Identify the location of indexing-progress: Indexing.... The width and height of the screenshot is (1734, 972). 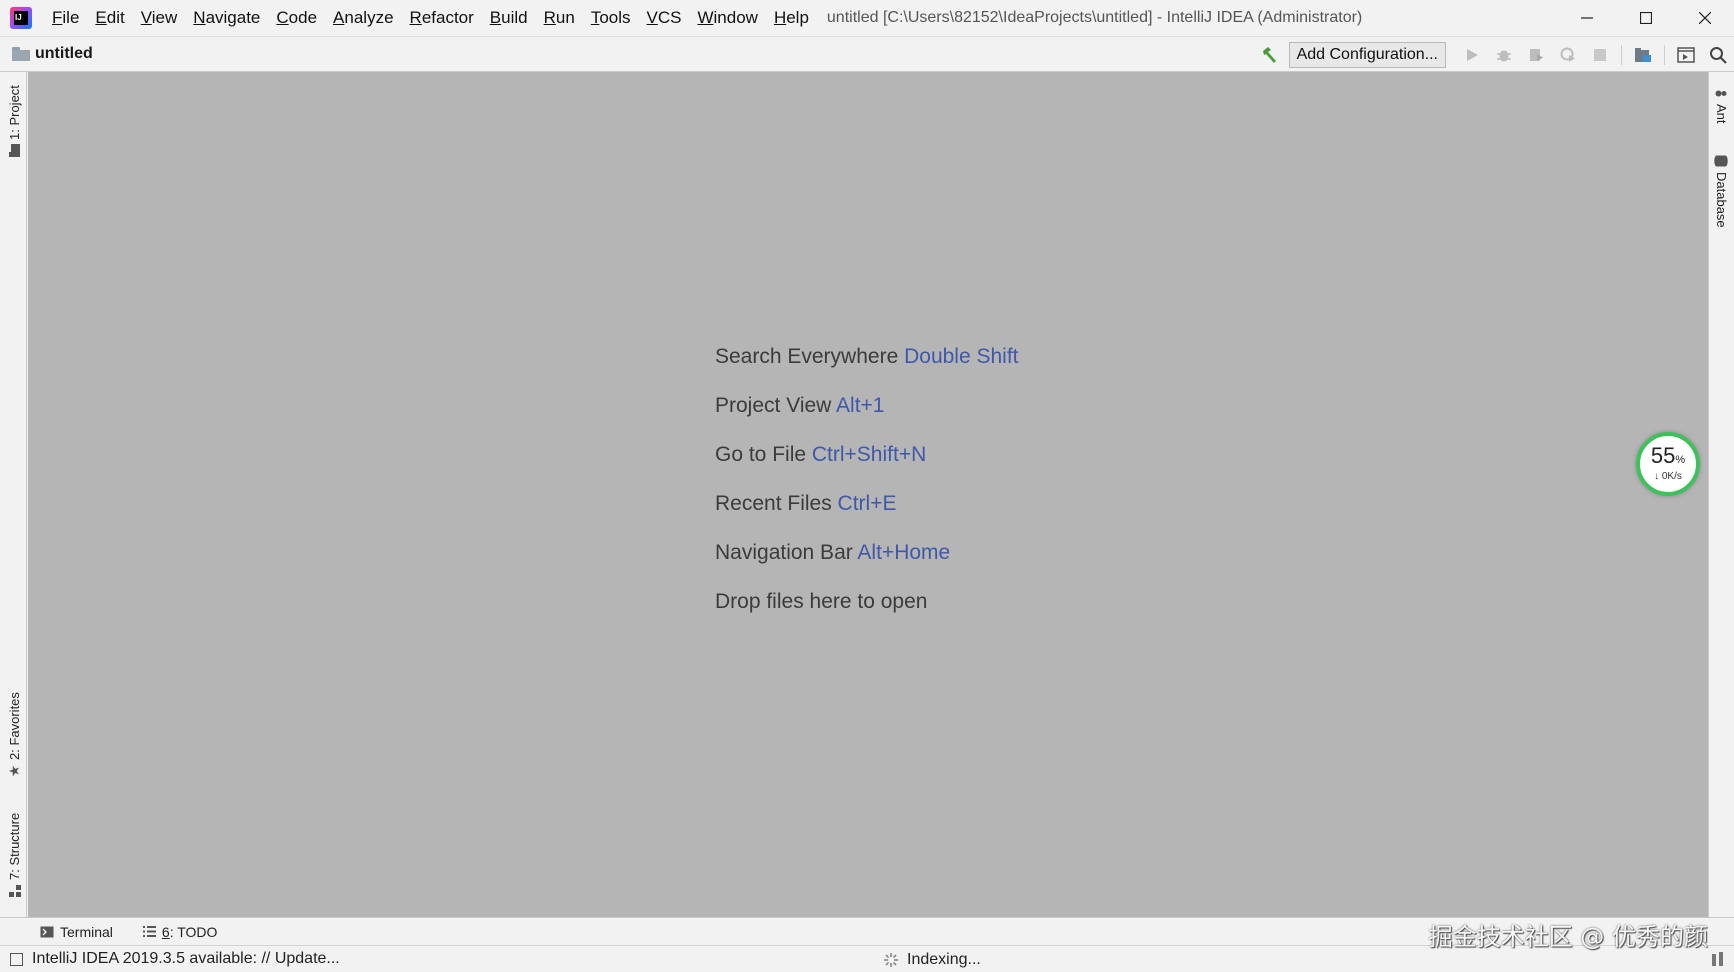
(932, 959).